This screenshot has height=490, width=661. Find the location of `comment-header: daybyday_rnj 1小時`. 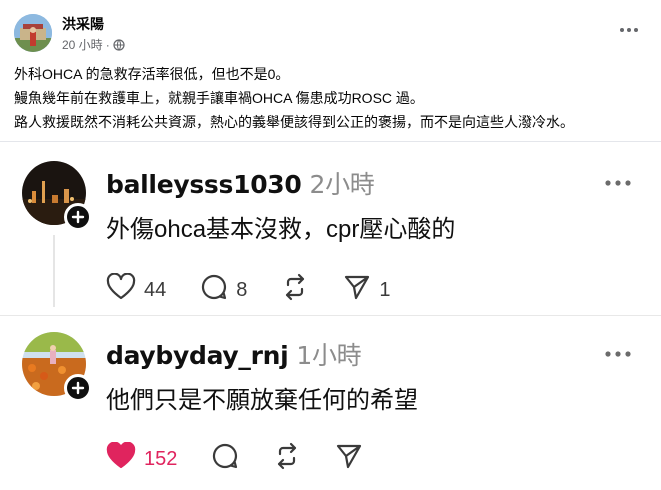

comment-header: daybyday_rnj 1小時 is located at coordinates (234, 354).